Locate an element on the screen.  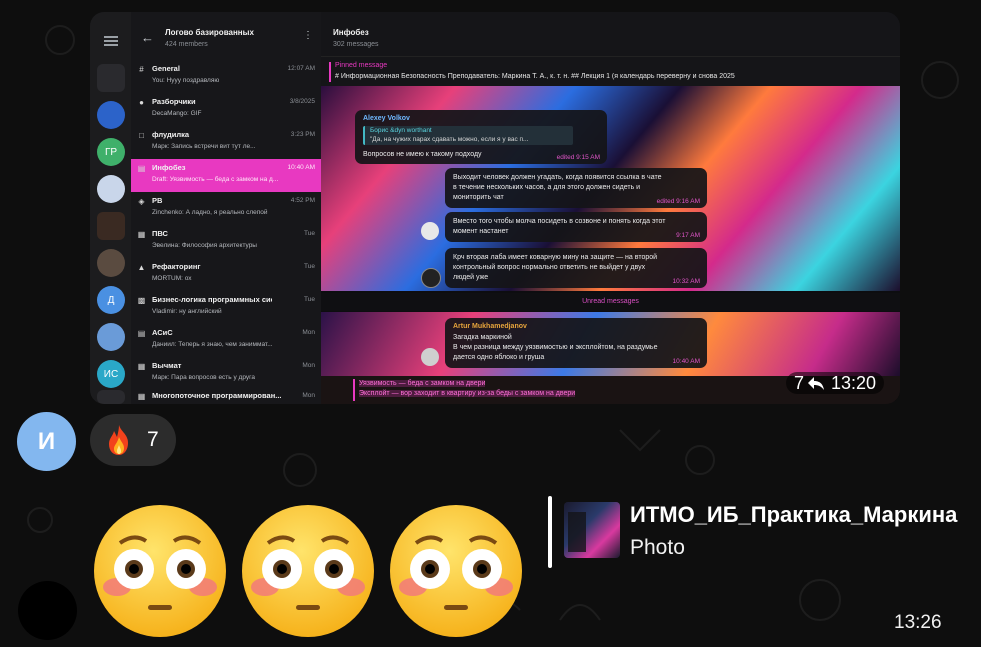
message-text: людей уже is located at coordinates (471, 277).